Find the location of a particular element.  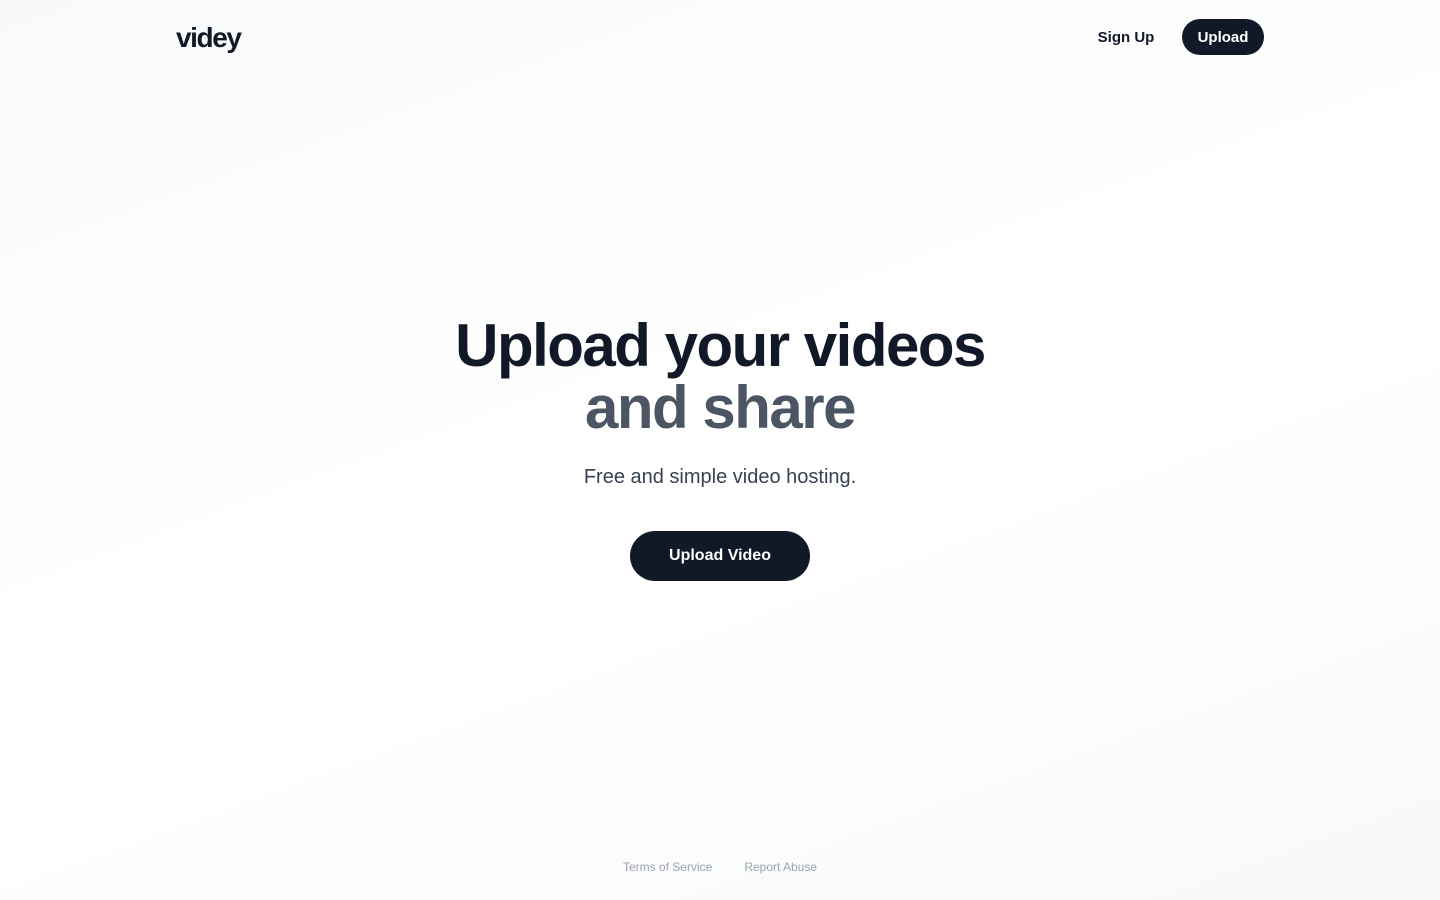

headline-line-2: and share is located at coordinates (720, 407).